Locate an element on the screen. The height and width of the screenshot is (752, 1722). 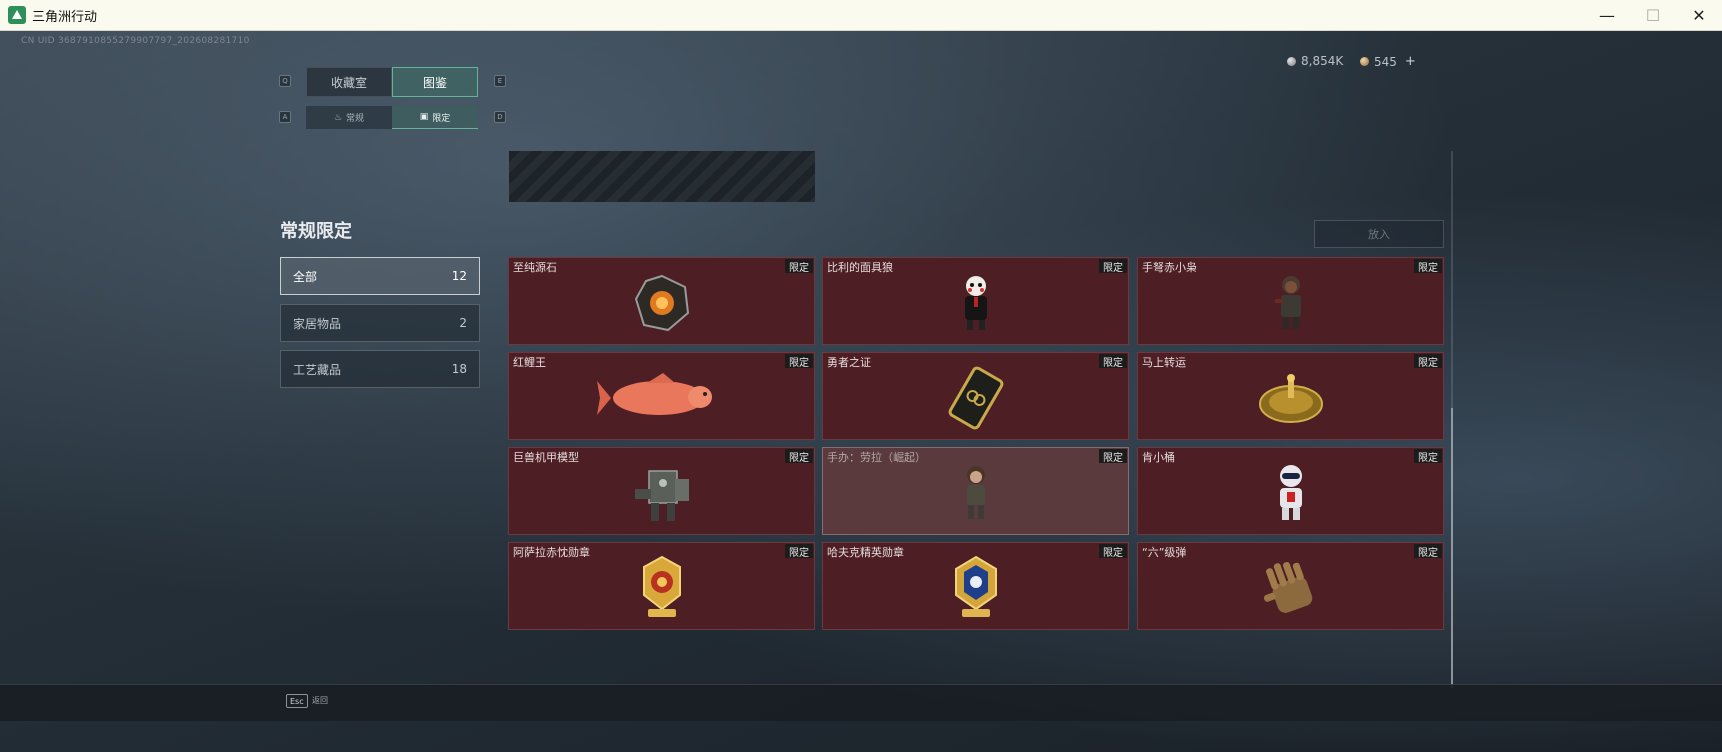
bottom-bar is located at coordinates (861, 702).